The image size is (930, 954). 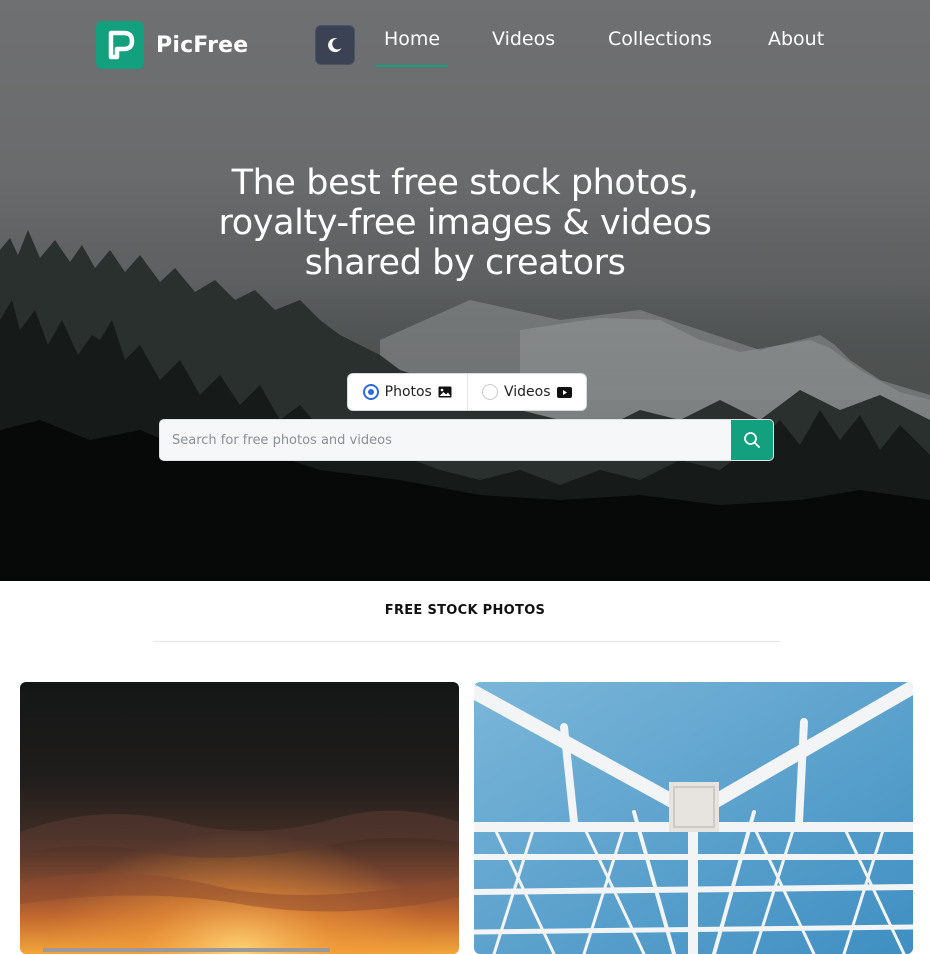 I want to click on image-icon, so click(x=445, y=392).